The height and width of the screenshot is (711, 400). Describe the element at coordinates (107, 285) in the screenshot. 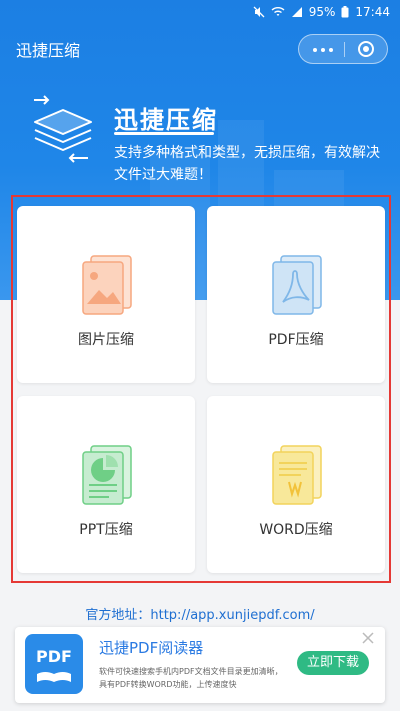

I see `image-file-icon` at that location.